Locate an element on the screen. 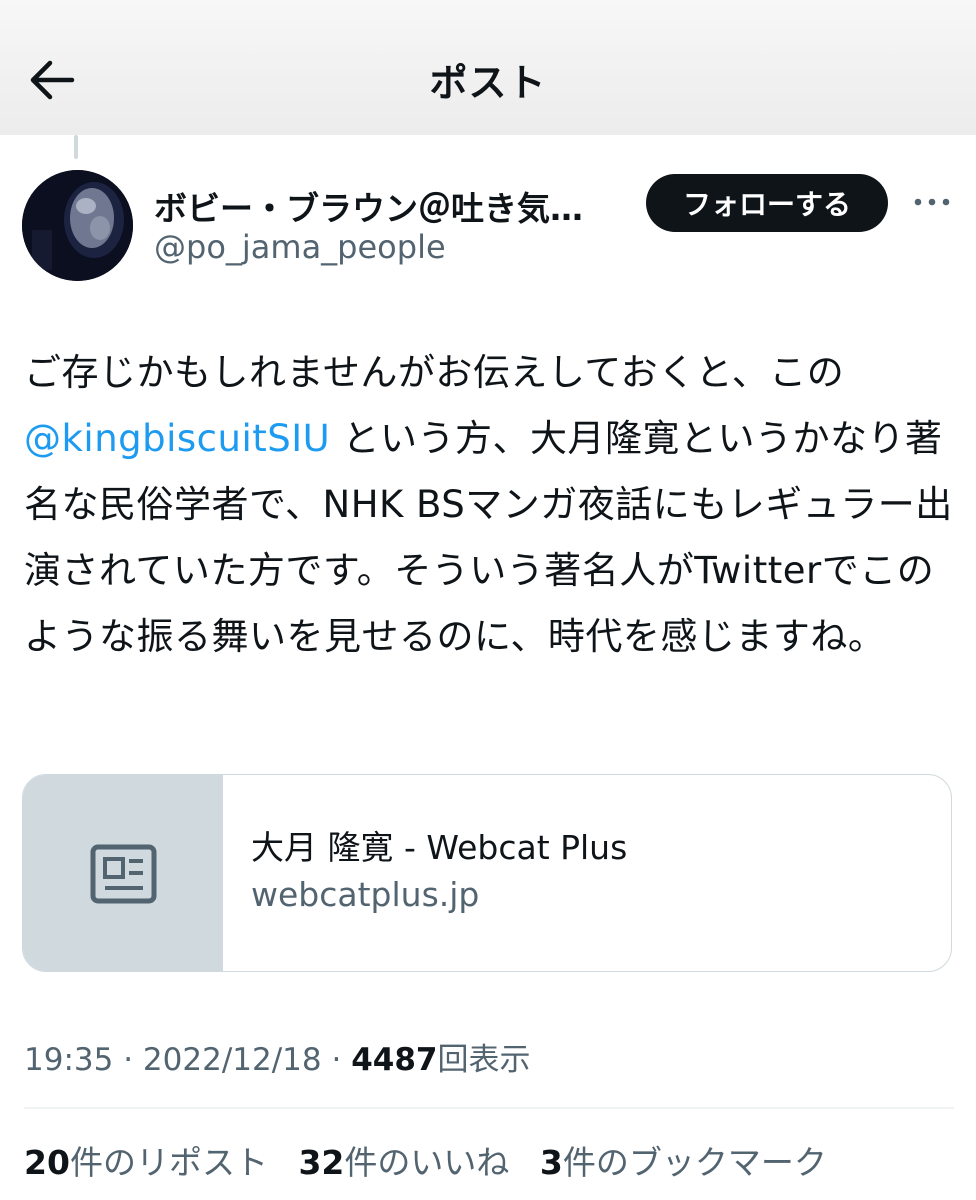  view-count-label: 回表示 is located at coordinates (484, 1060).